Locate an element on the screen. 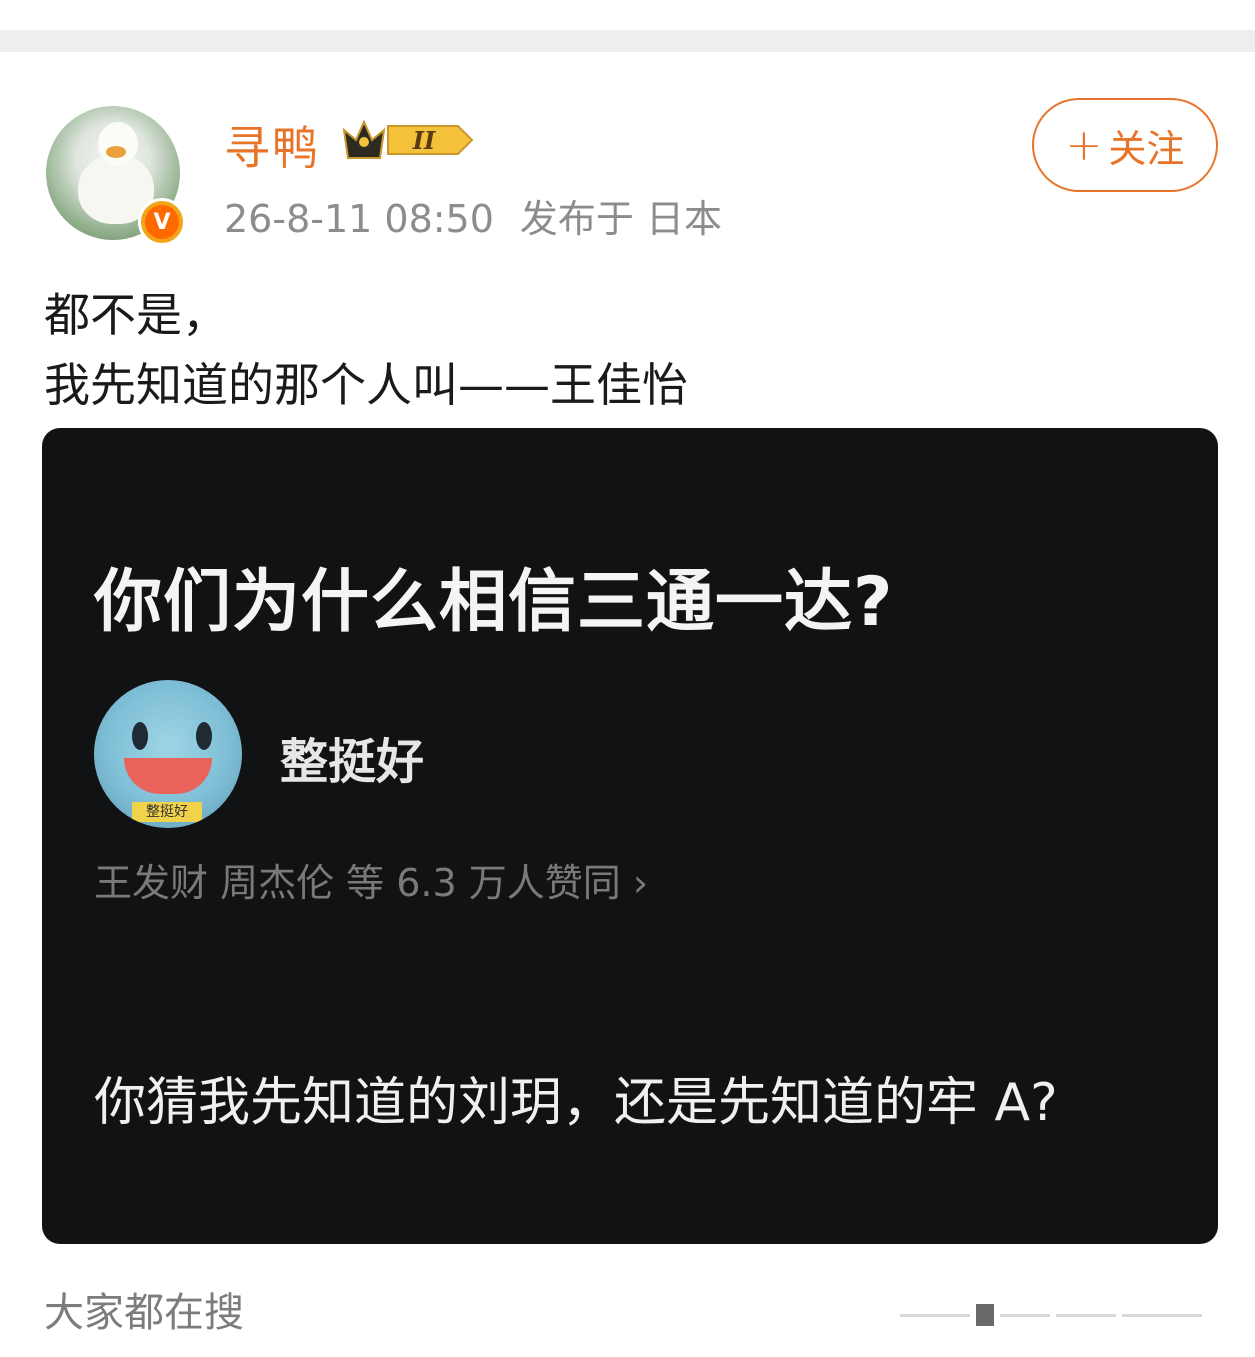 The image size is (1255, 1357). username: 寻鸭 is located at coordinates (272, 145).